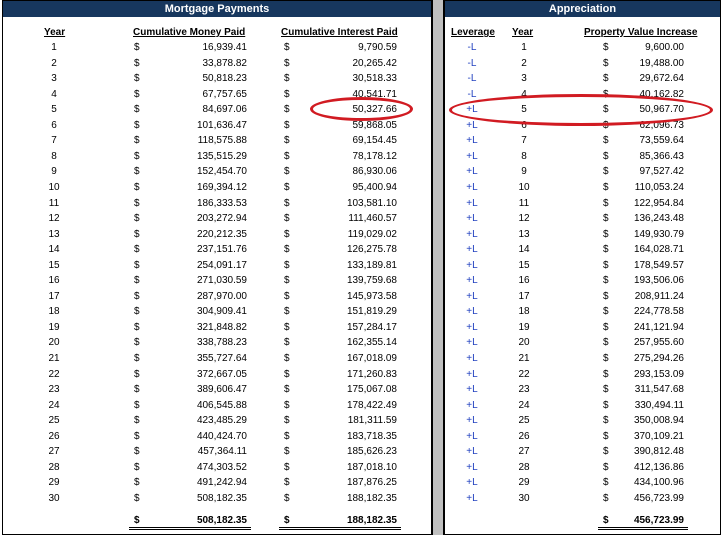 Image resolution: width=723 pixels, height=535 pixels. Describe the element at coordinates (225, 110) in the screenshot. I see `cumulative-money-cell: 84,697.06` at that location.